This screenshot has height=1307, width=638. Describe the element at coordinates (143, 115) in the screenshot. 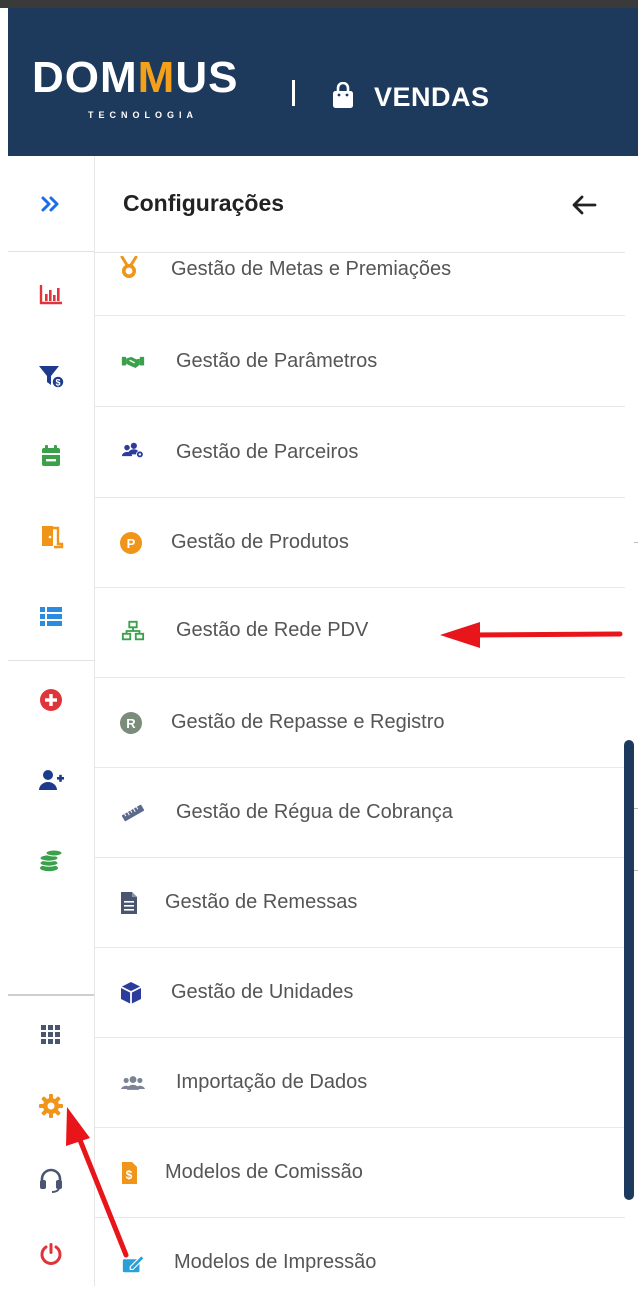

I see `logo-subtext: TECNOLOGIA` at that location.